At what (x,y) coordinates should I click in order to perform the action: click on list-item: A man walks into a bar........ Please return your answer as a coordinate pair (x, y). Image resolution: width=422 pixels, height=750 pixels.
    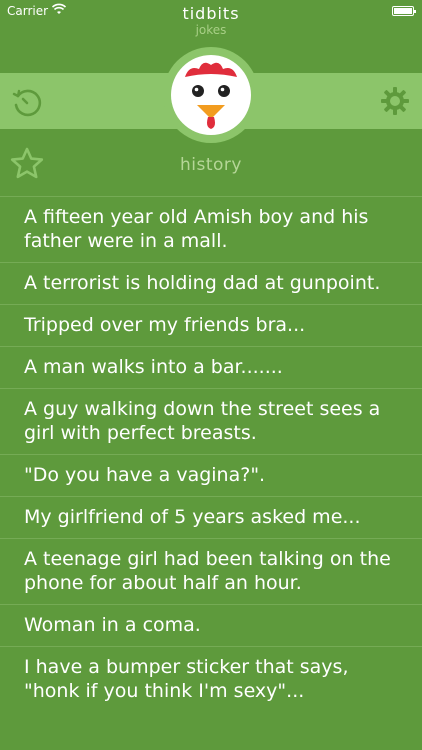
    Looking at the image, I should click on (211, 367).